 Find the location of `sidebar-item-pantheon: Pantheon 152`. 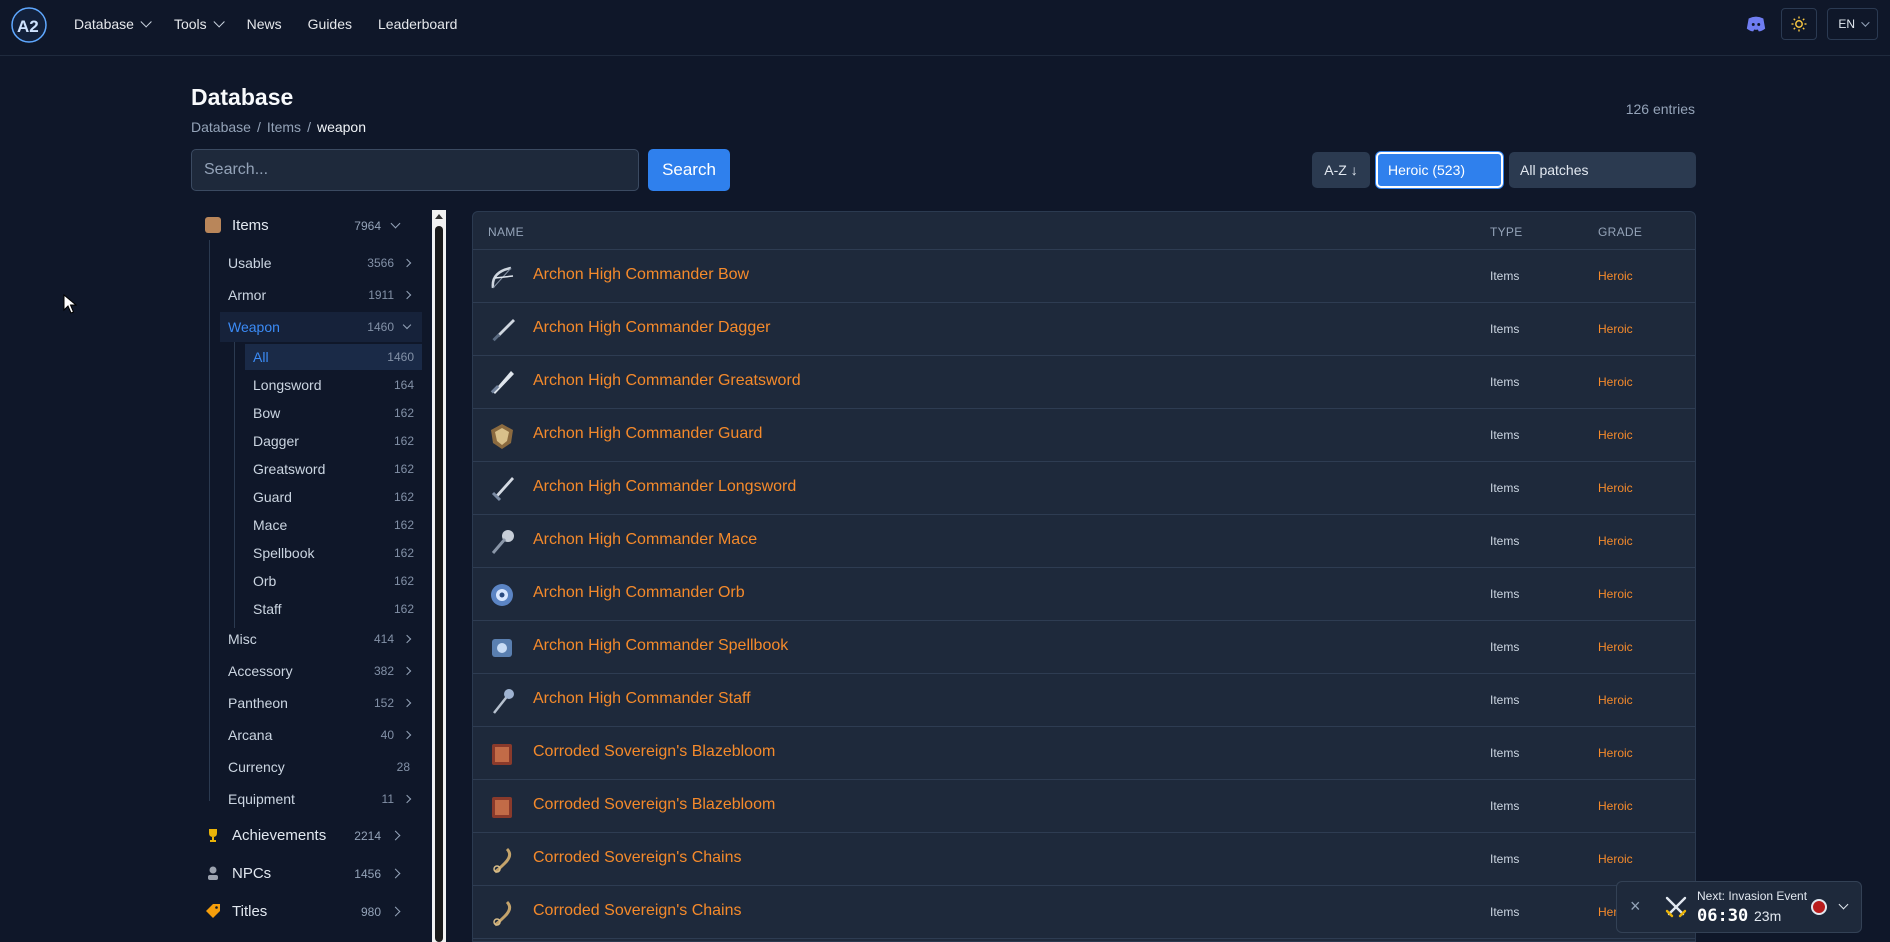

sidebar-item-pantheon: Pantheon 152 is located at coordinates (321, 703).